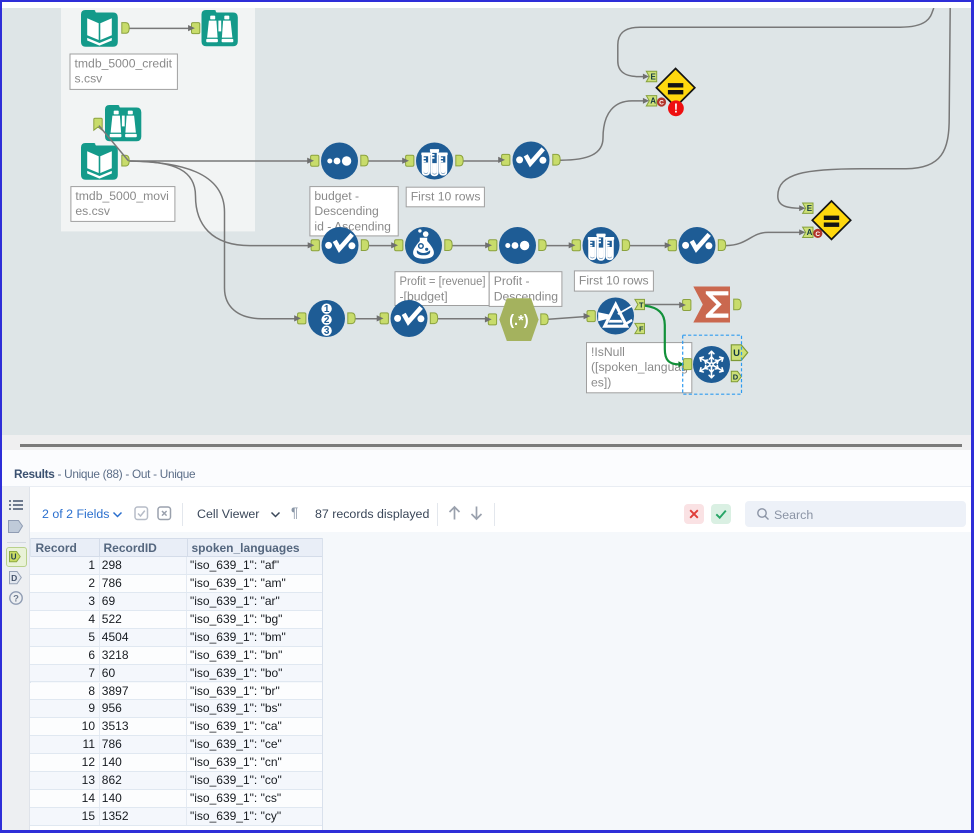  Describe the element at coordinates (641, 304) in the screenshot. I see `svg-text: T` at that location.